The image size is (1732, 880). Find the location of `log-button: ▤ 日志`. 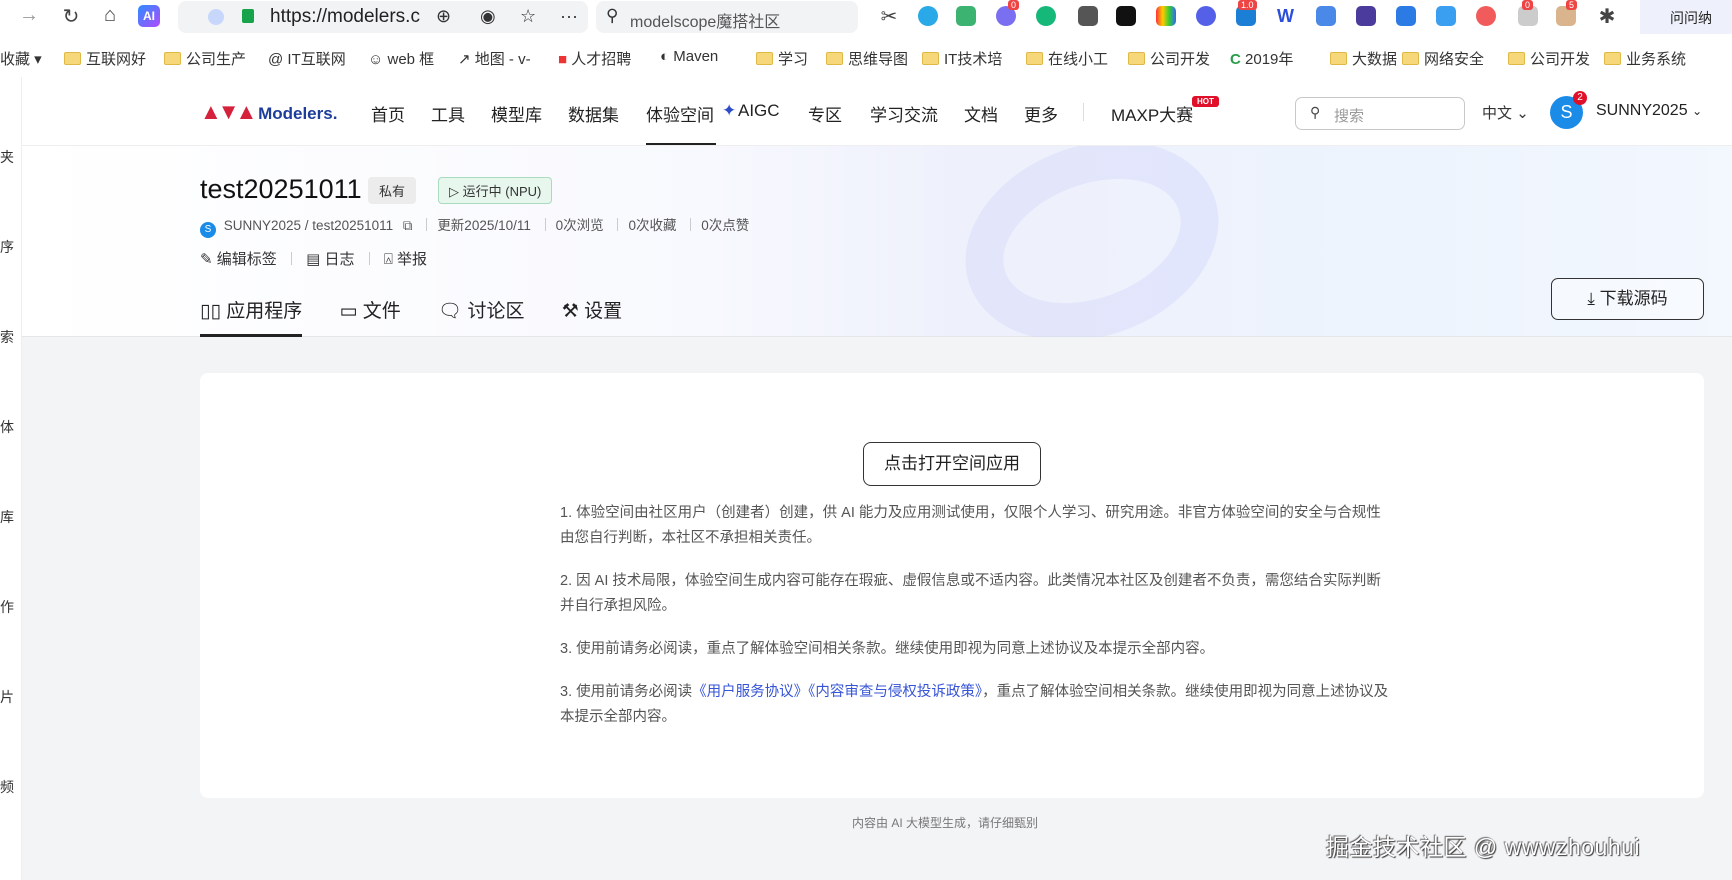

log-button: ▤ 日志 is located at coordinates (330, 259).